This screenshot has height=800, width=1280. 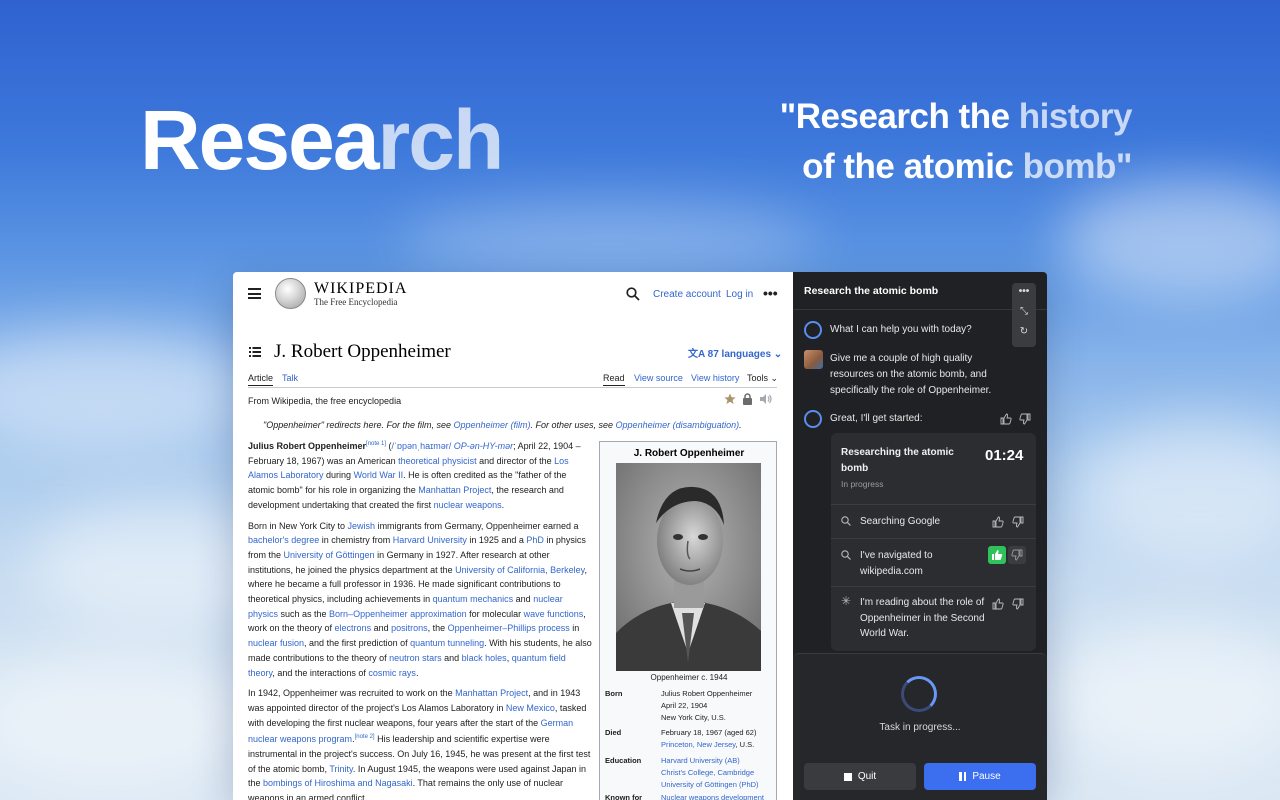 I want to click on article-link: cosmic rays, so click(x=392, y=673).